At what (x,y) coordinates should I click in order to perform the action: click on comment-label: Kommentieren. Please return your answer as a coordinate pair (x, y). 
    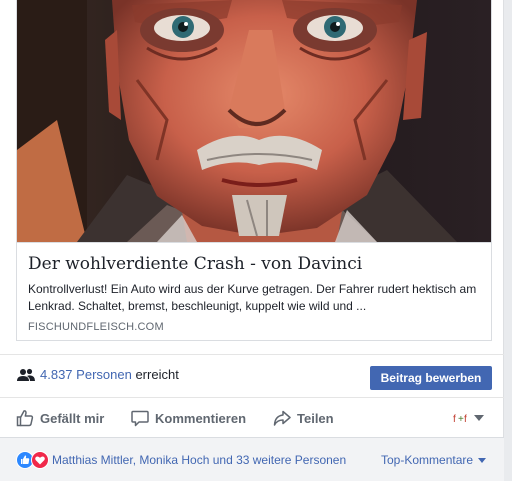
    Looking at the image, I should click on (201, 418).